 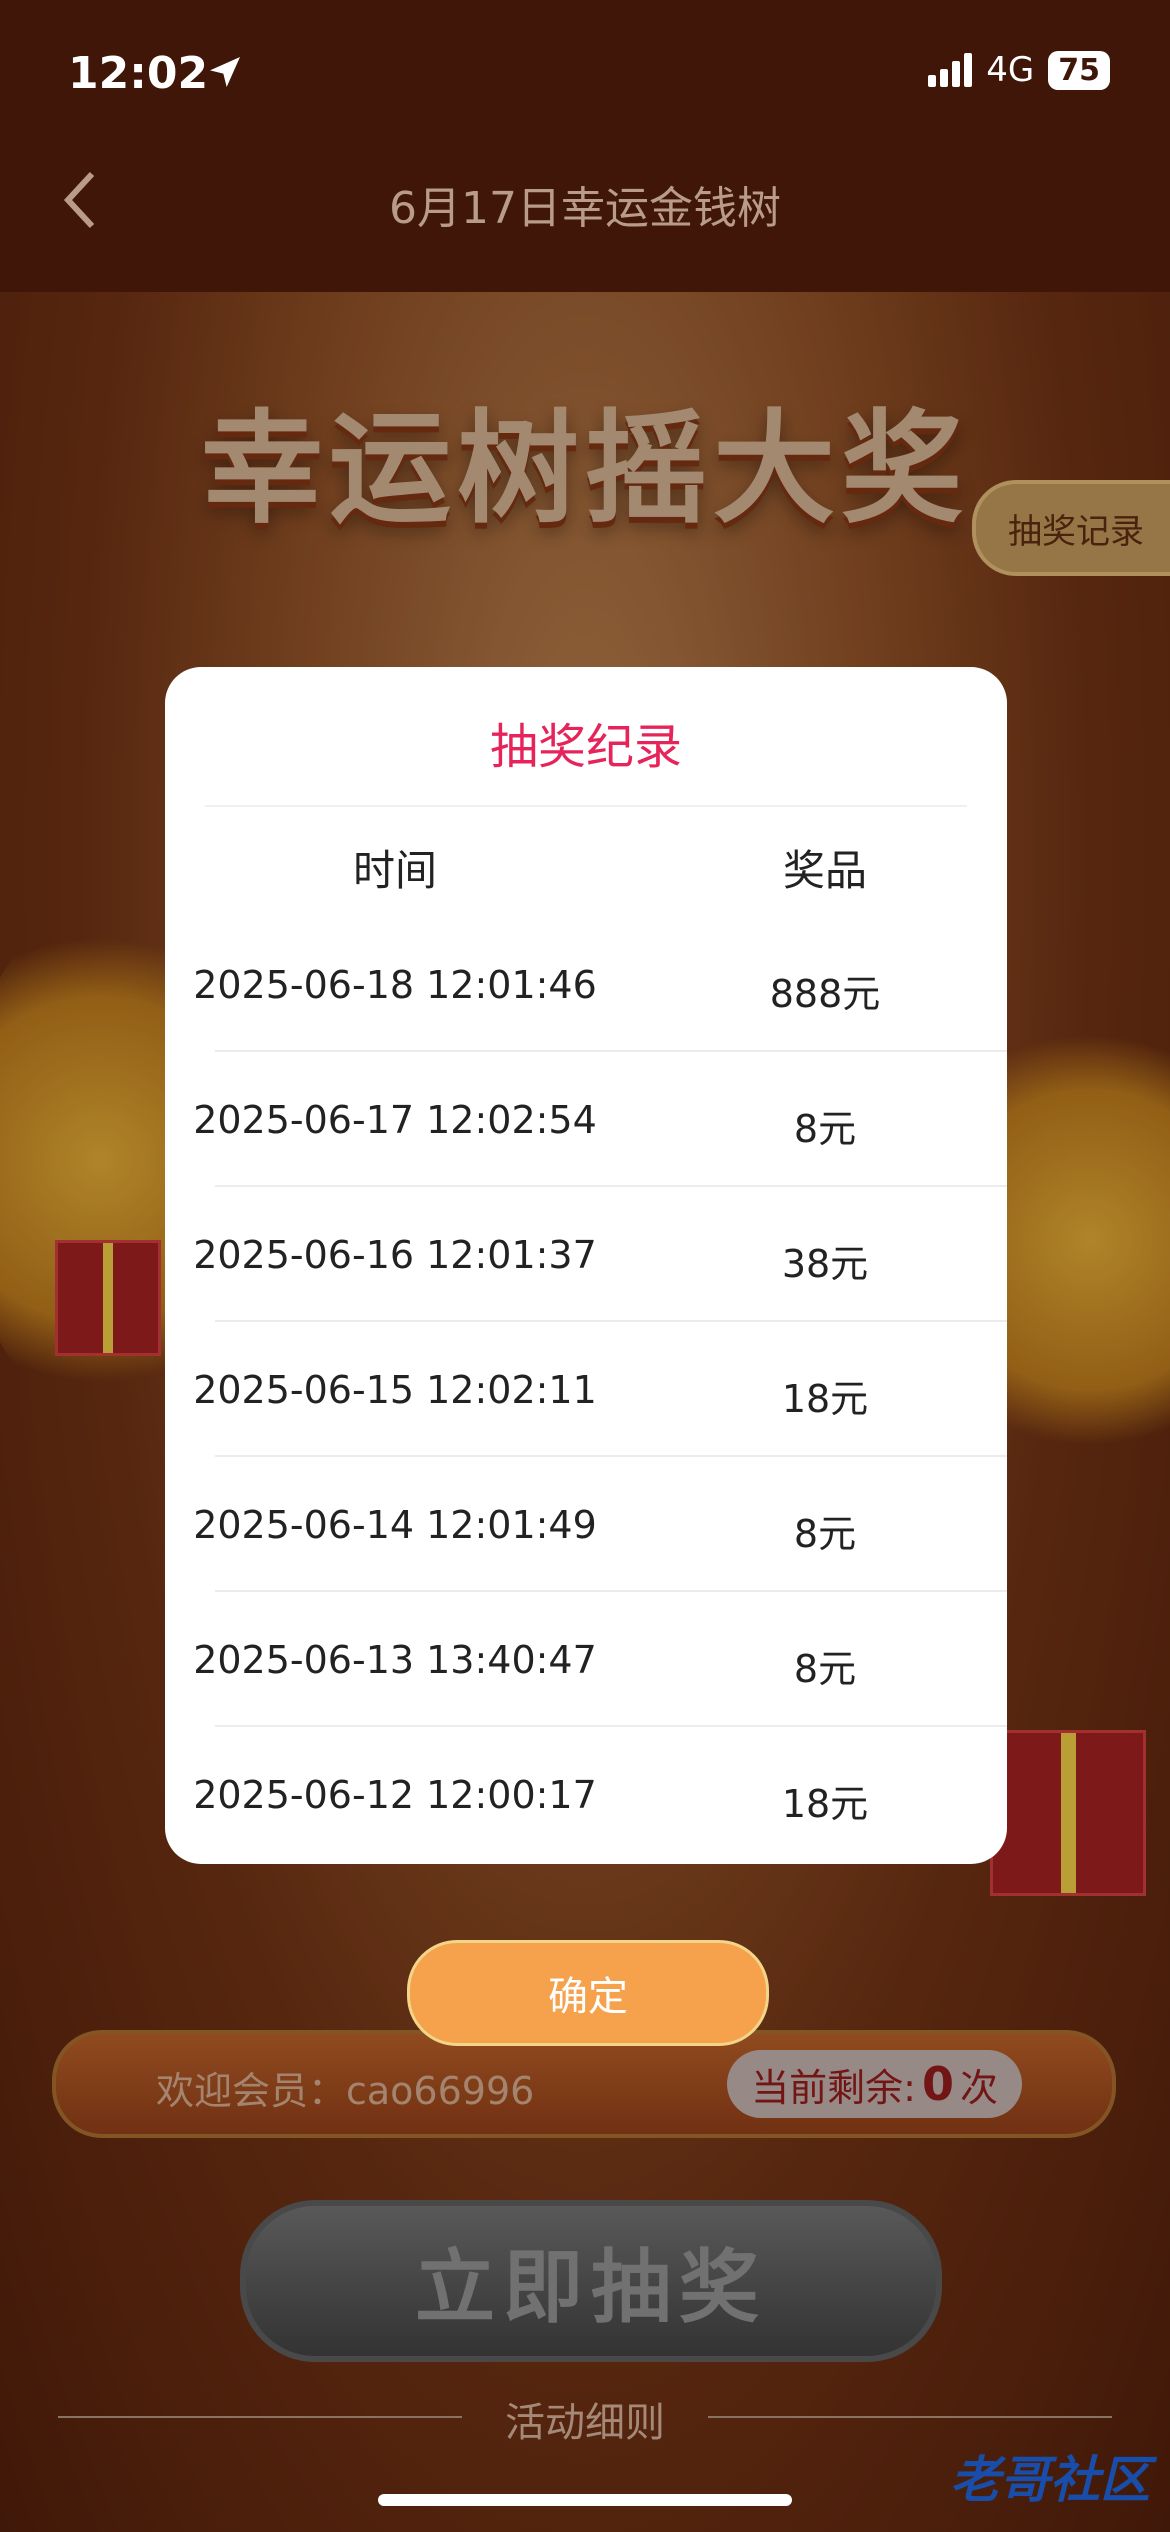 What do you see at coordinates (395, 1660) in the screenshot?
I see `record-time: 2025-06-13 13:40:47` at bounding box center [395, 1660].